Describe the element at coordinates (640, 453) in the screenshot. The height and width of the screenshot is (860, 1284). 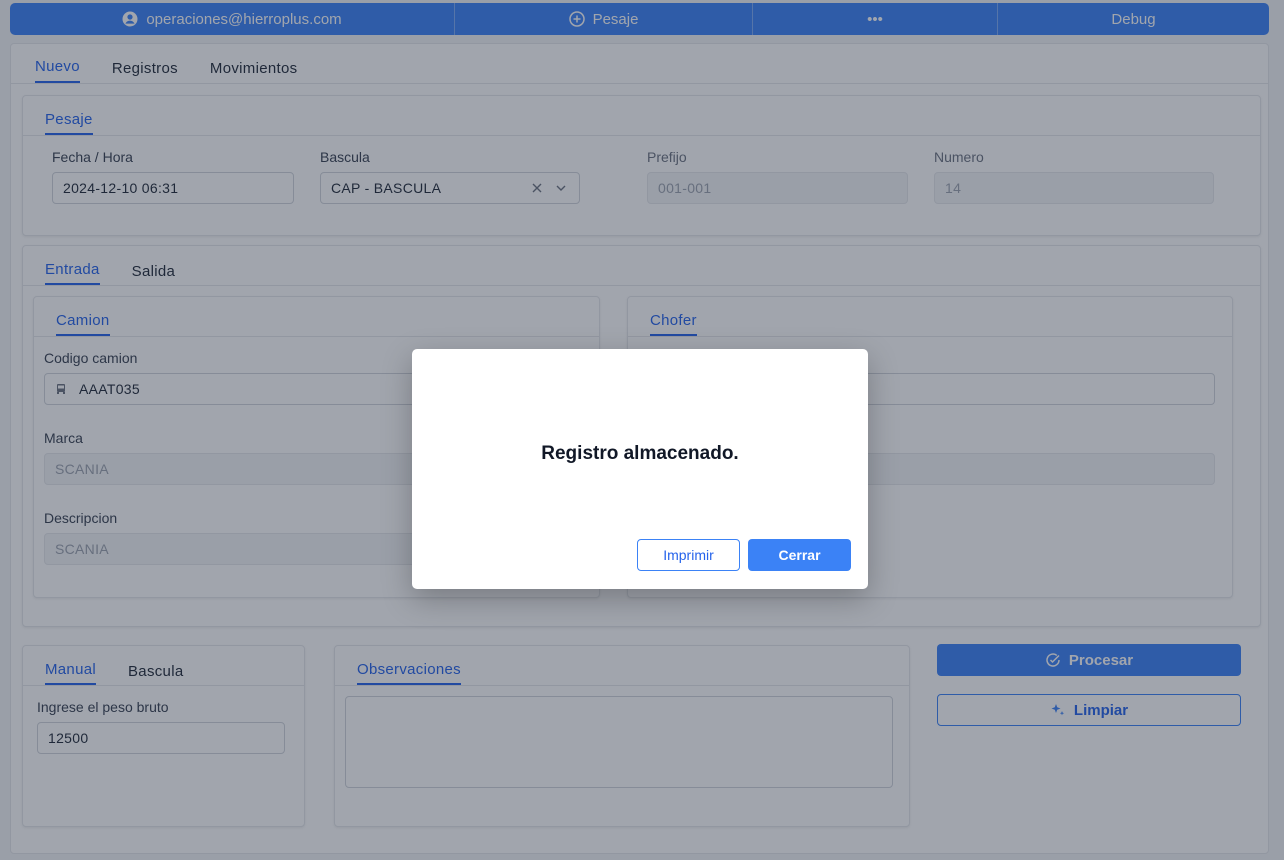
I see `dialog-message: Registro almacenado.` at that location.